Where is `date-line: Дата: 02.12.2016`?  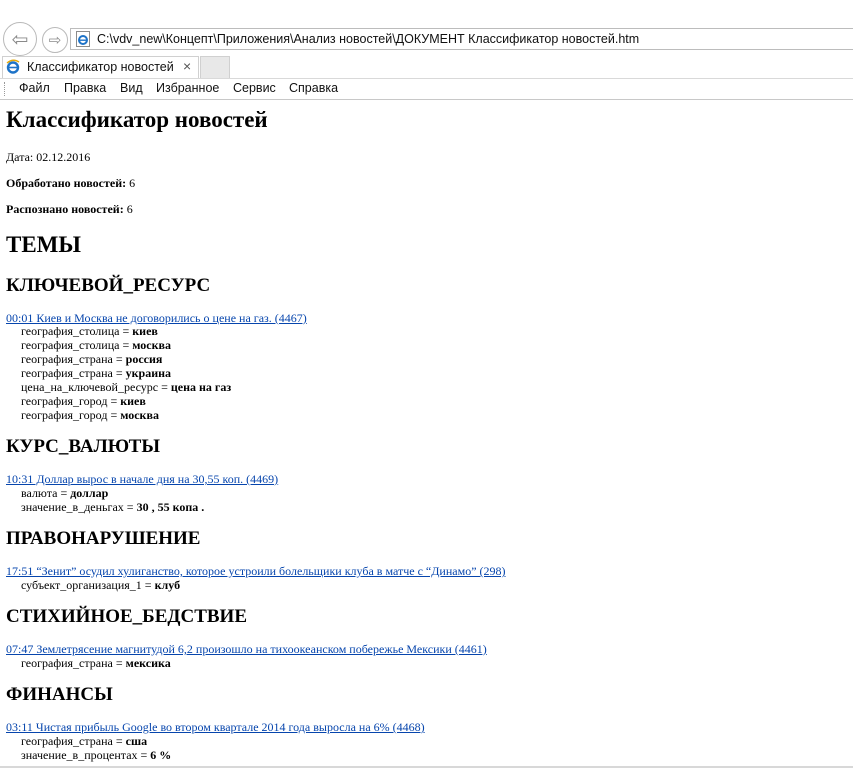
date-line: Дата: 02.12.2016 is located at coordinates (48, 157).